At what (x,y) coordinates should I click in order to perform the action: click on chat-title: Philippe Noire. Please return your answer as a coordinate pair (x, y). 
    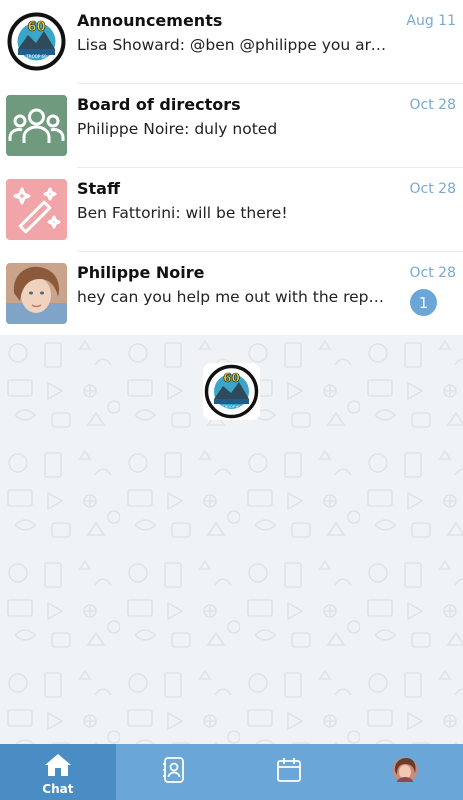
    Looking at the image, I should click on (141, 272).